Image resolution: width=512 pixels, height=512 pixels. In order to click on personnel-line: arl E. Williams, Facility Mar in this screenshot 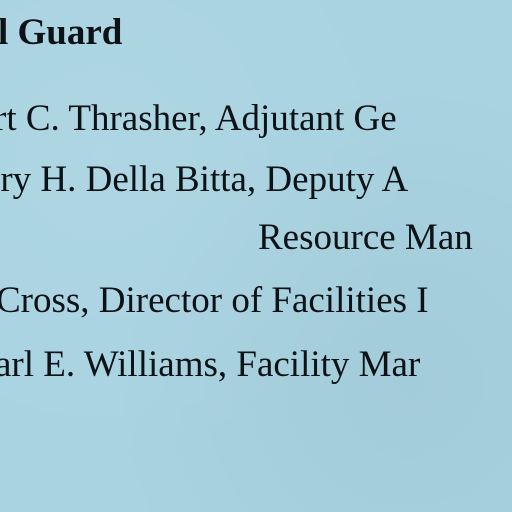, I will do `click(210, 364)`.